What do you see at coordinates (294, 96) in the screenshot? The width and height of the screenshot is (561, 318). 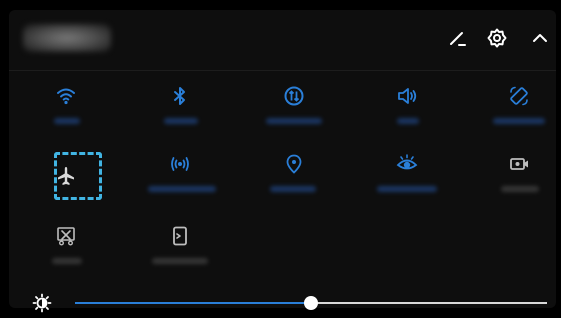 I see `mobile-data-icon` at bounding box center [294, 96].